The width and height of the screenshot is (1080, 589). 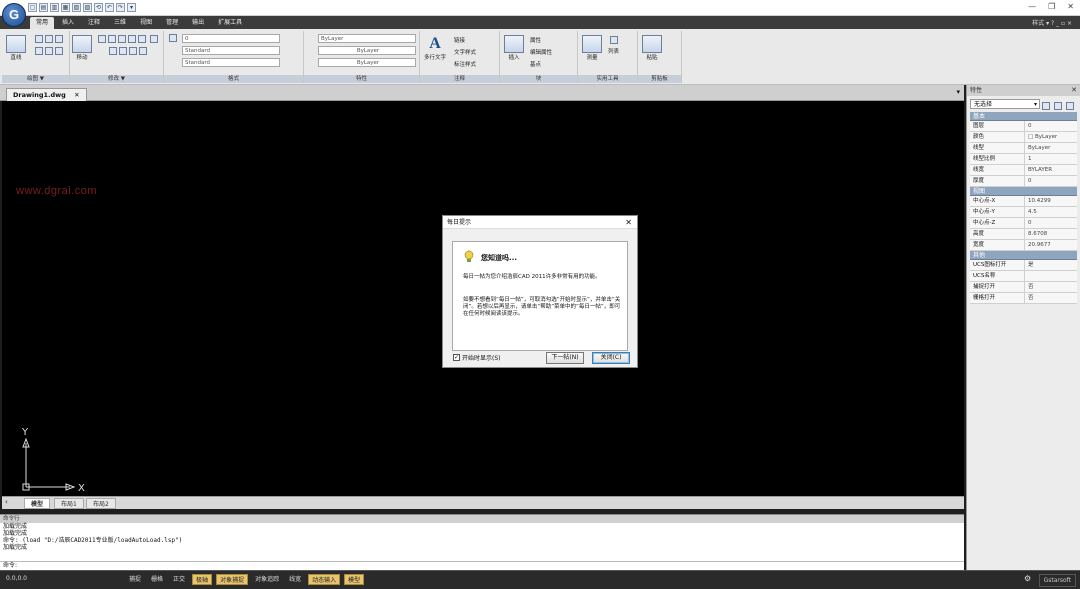 What do you see at coordinates (456, 357) in the screenshot?
I see `checkbox-checked-icon: ✓` at bounding box center [456, 357].